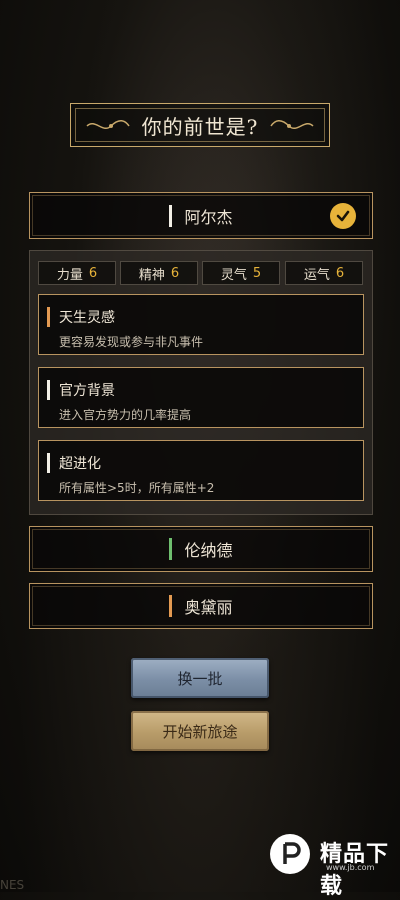  I want to click on stat-spirit: 精神 6, so click(159, 273).